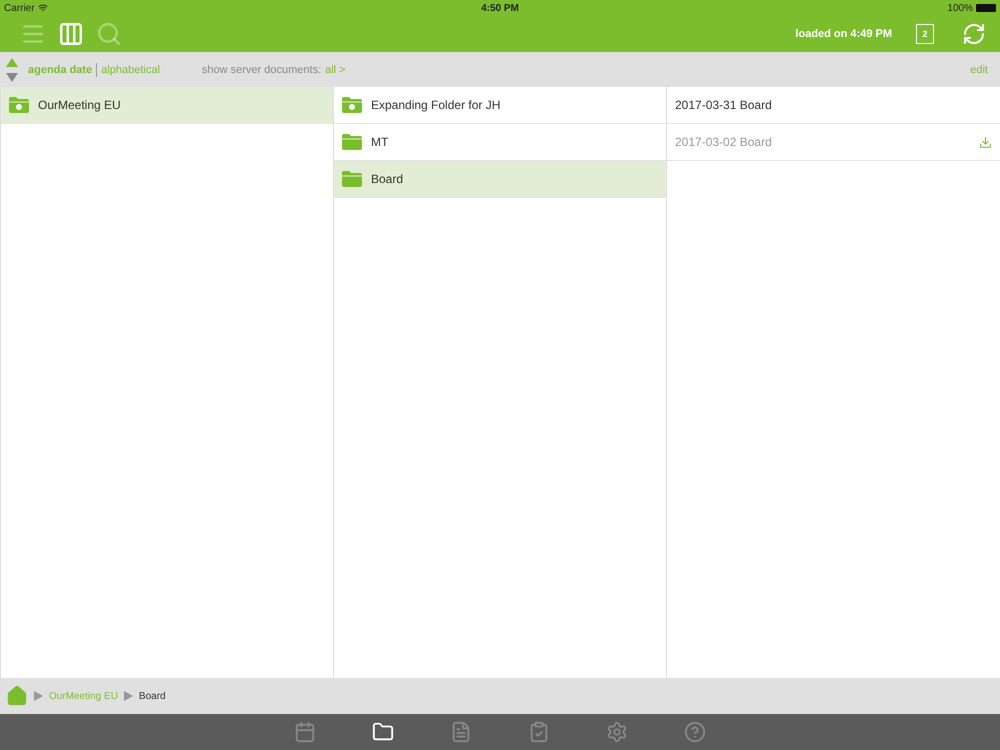 The height and width of the screenshot is (750, 1000). What do you see at coordinates (695, 732) in the screenshot?
I see `help-tab` at bounding box center [695, 732].